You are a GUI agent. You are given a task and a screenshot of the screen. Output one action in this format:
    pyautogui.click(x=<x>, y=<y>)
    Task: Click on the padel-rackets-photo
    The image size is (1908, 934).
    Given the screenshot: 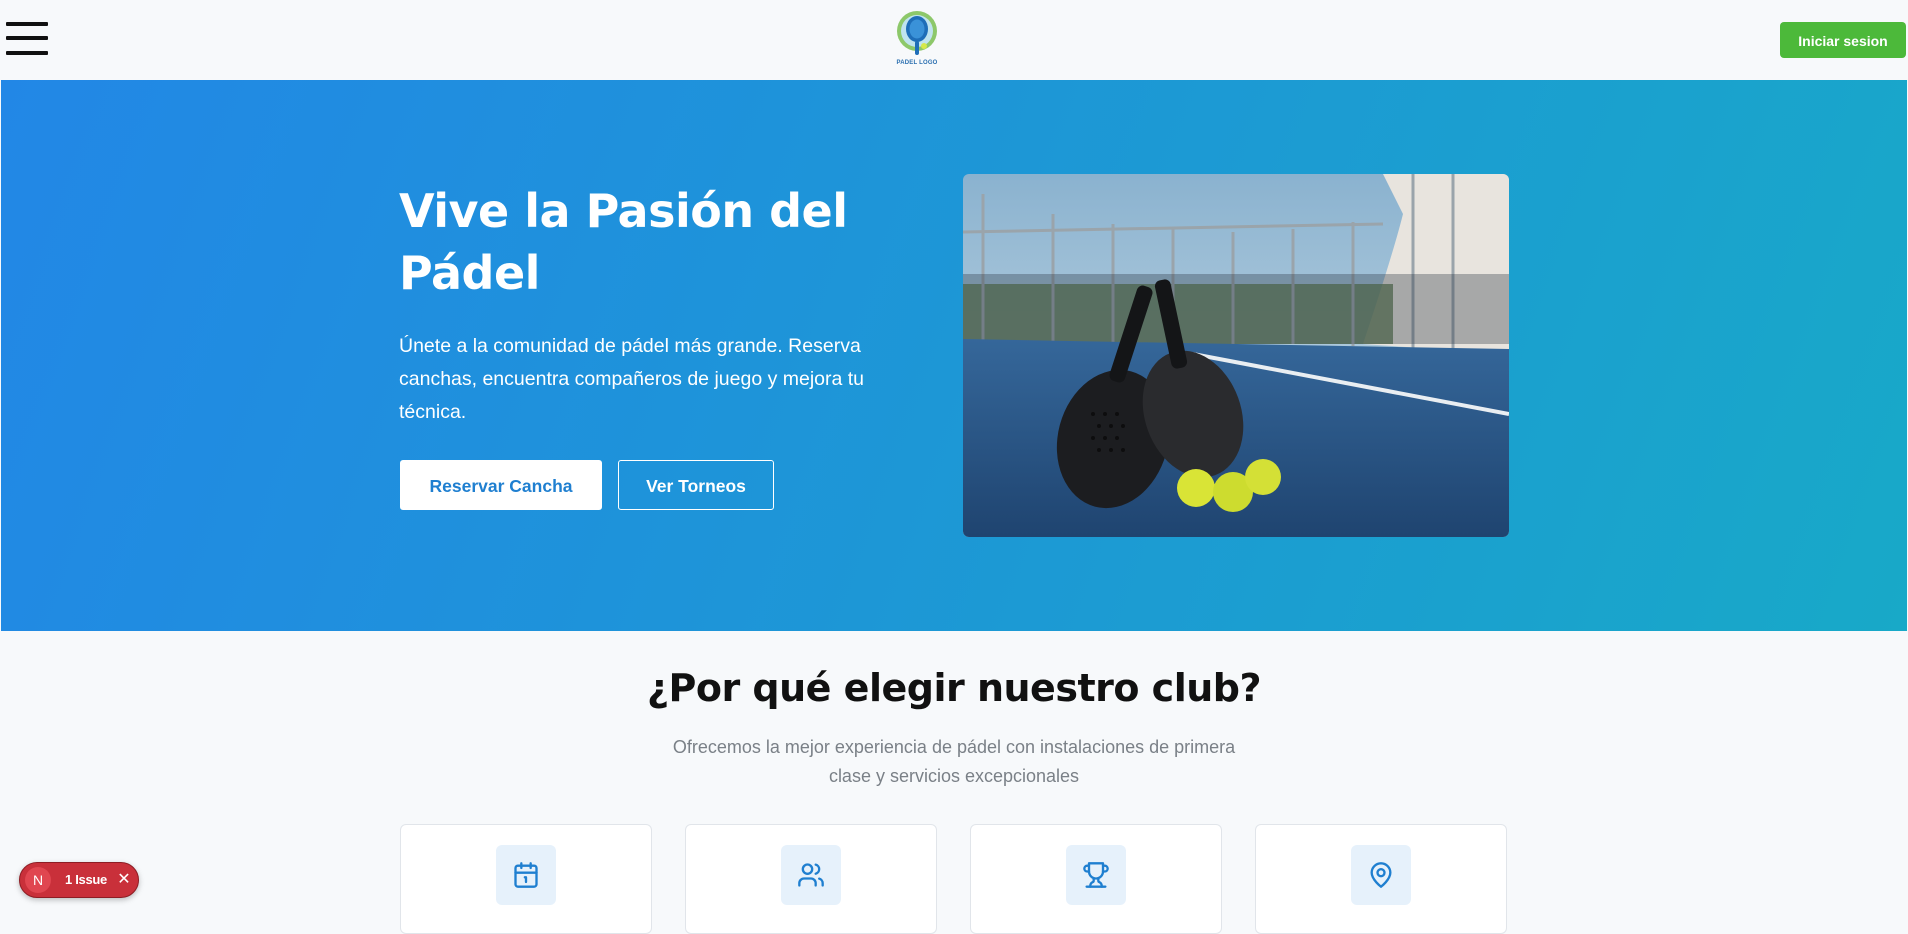 What is the action you would take?
    pyautogui.click(x=1236, y=355)
    